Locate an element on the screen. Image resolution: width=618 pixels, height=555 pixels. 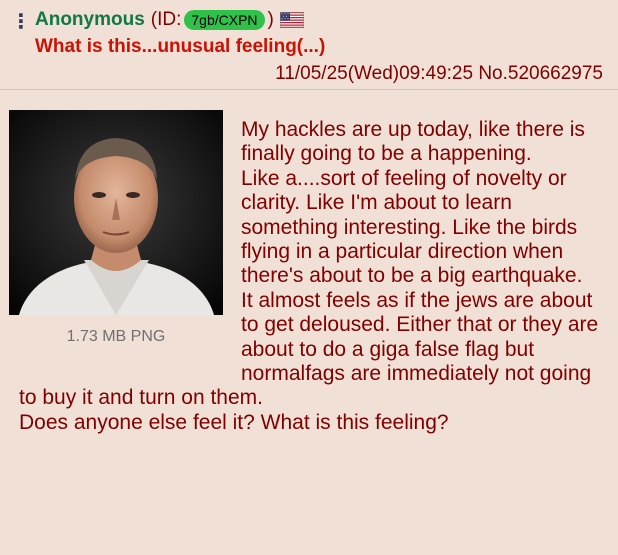
post-datetime-line: 11/05/25(Wed)09:49:25 No.520662975 is located at coordinates (439, 74).